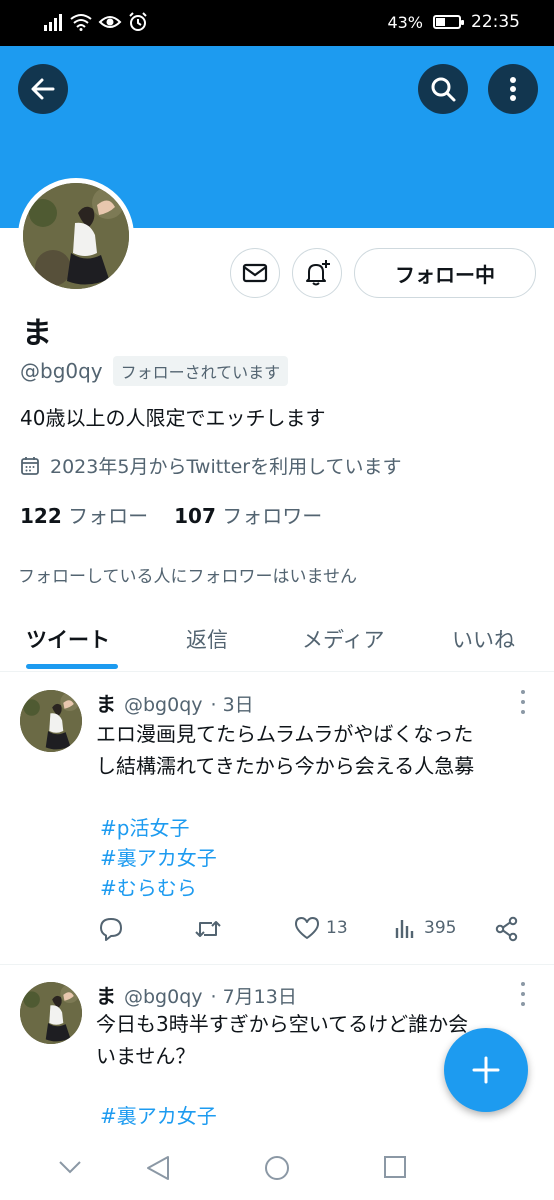 The image size is (554, 1200). I want to click on compose-tweet-button, so click(486, 1070).